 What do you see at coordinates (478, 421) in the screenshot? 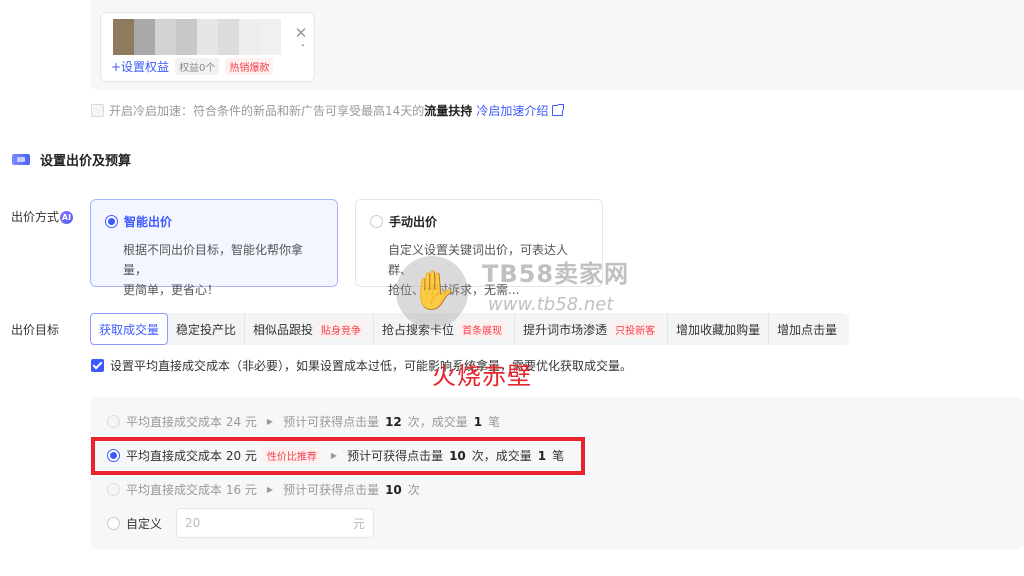
I see `cost-option-24-deals: 1` at bounding box center [478, 421].